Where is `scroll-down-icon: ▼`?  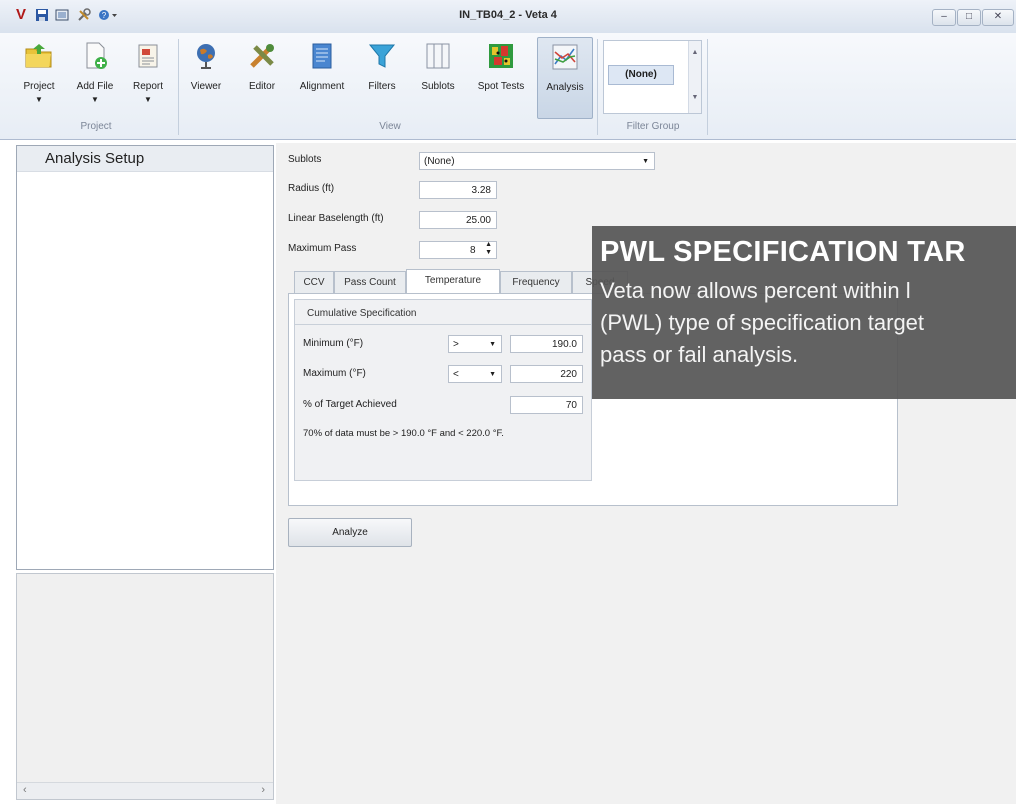 scroll-down-icon: ▼ is located at coordinates (695, 97).